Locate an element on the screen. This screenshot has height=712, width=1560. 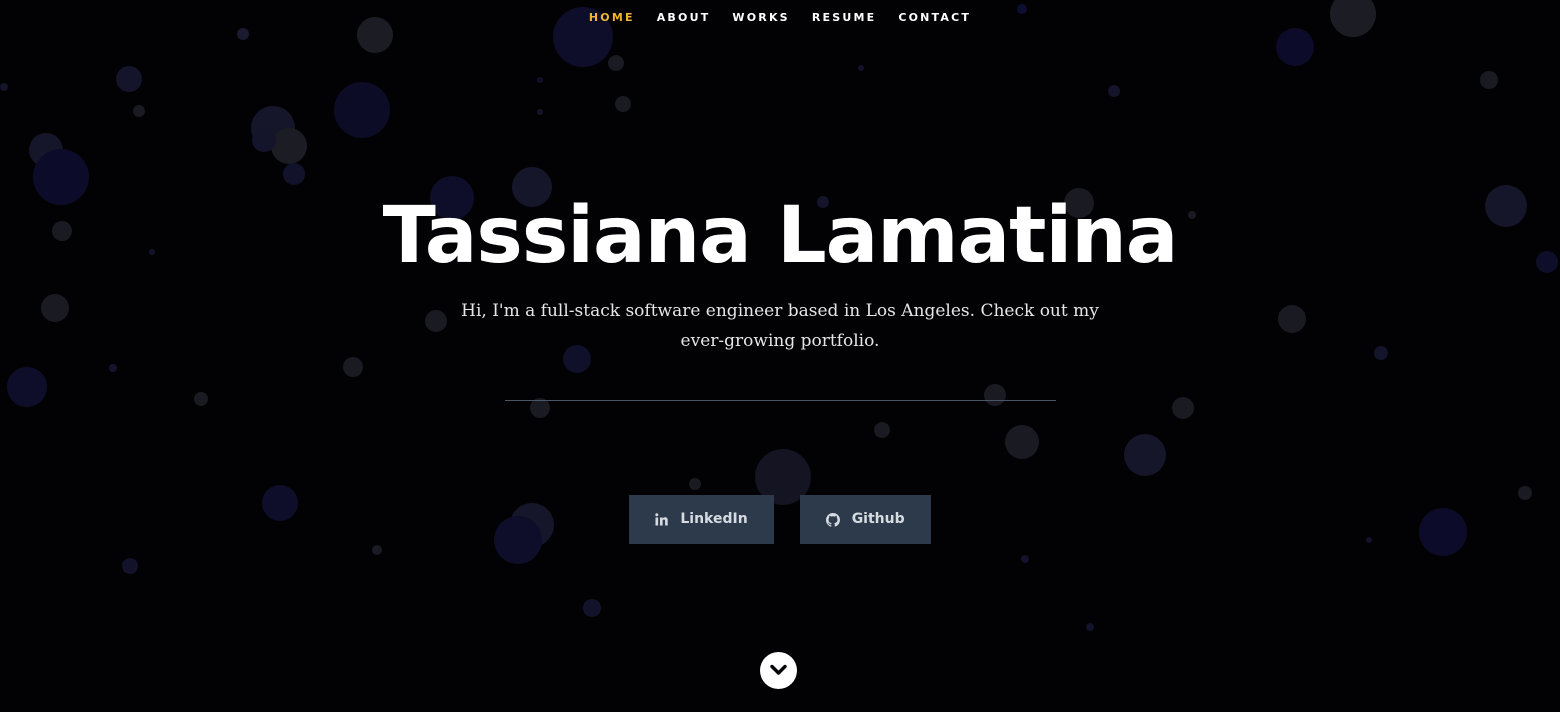
linkedin-label: LinkedIn is located at coordinates (714, 519).